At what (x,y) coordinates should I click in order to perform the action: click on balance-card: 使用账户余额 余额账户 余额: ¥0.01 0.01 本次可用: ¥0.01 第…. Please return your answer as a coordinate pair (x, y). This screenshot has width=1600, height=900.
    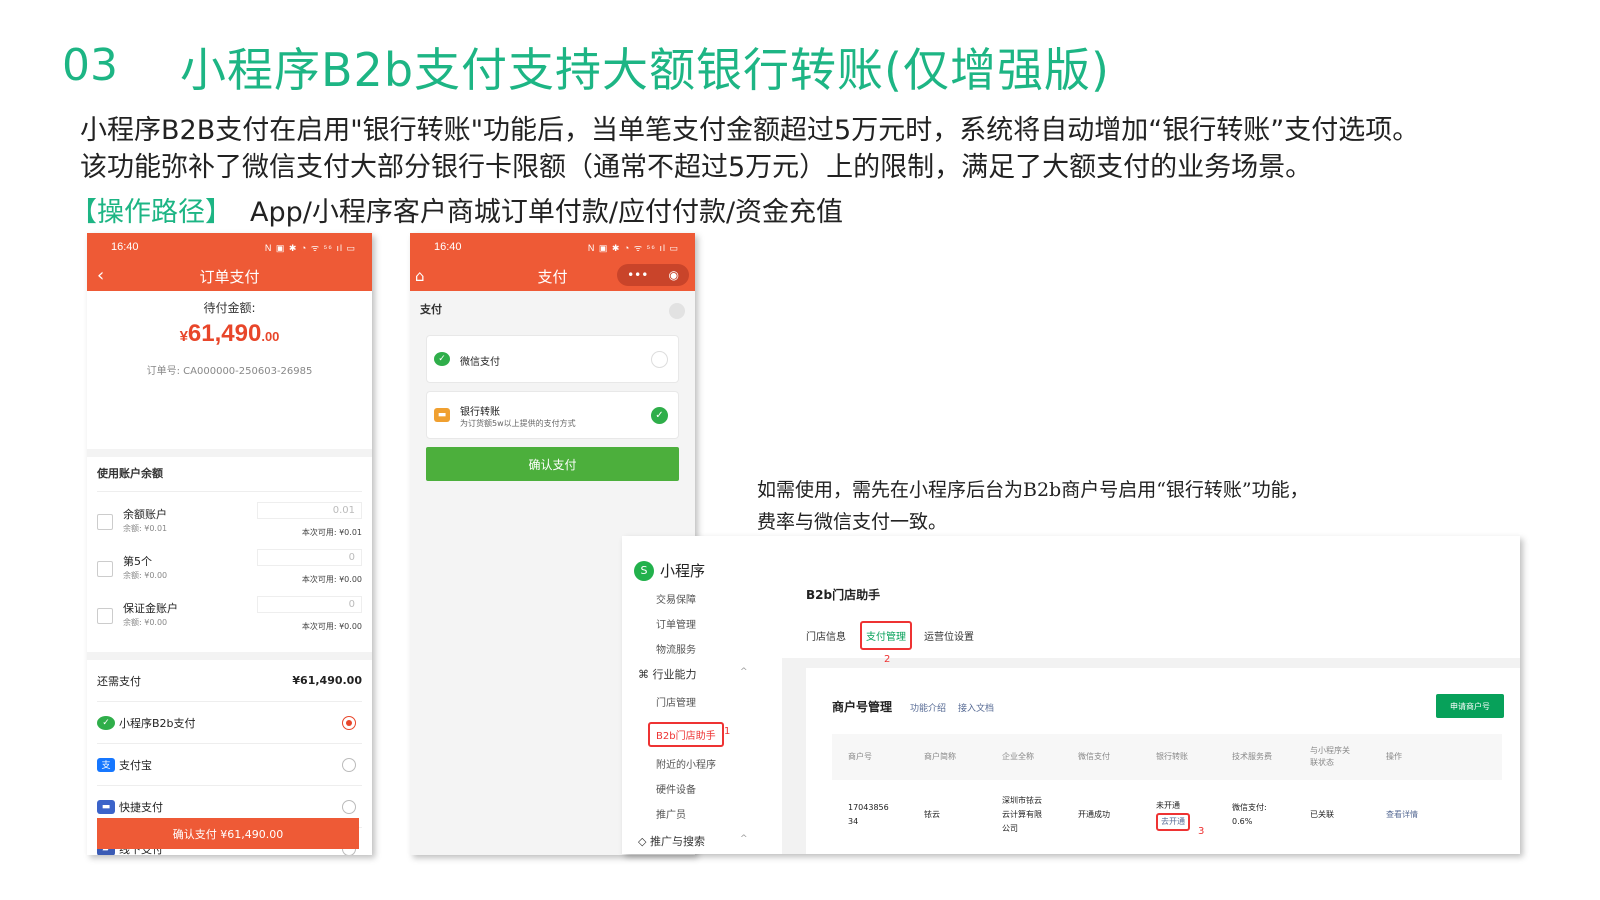
    Looking at the image, I should click on (229, 554).